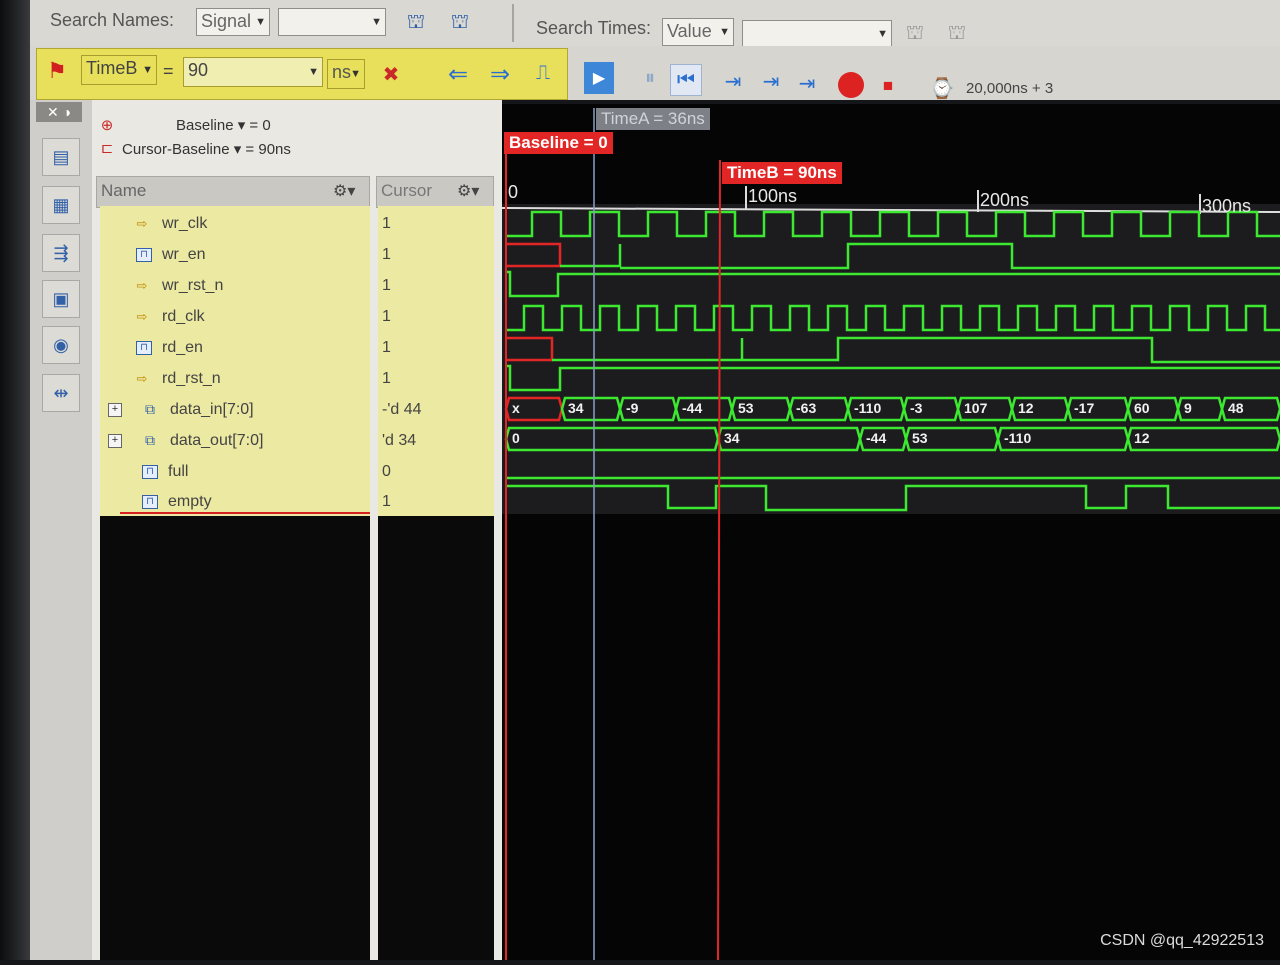 Image resolution: width=1280 pixels, height=965 pixels. What do you see at coordinates (184, 254) in the screenshot?
I see `signal-name: wr_en` at bounding box center [184, 254].